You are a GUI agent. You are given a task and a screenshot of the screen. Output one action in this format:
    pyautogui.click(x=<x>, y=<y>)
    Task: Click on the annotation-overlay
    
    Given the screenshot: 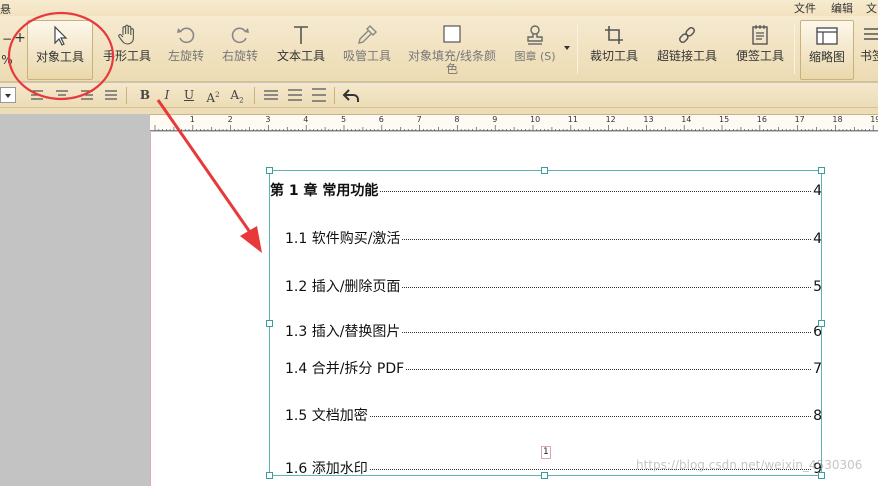 What is the action you would take?
    pyautogui.click(x=134, y=132)
    